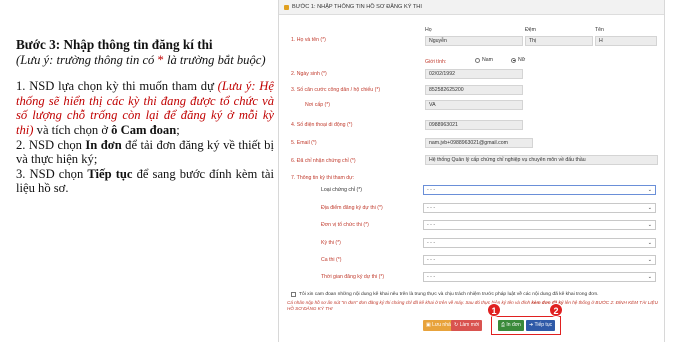  I want to click on step-1-text-b: và tích chọn ở, so click(72, 129).